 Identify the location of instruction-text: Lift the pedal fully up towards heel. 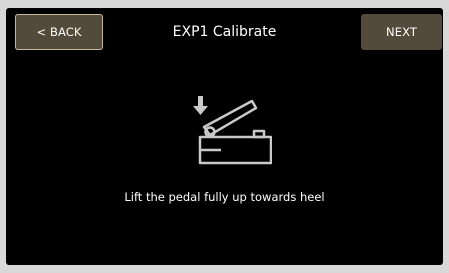
(224, 197).